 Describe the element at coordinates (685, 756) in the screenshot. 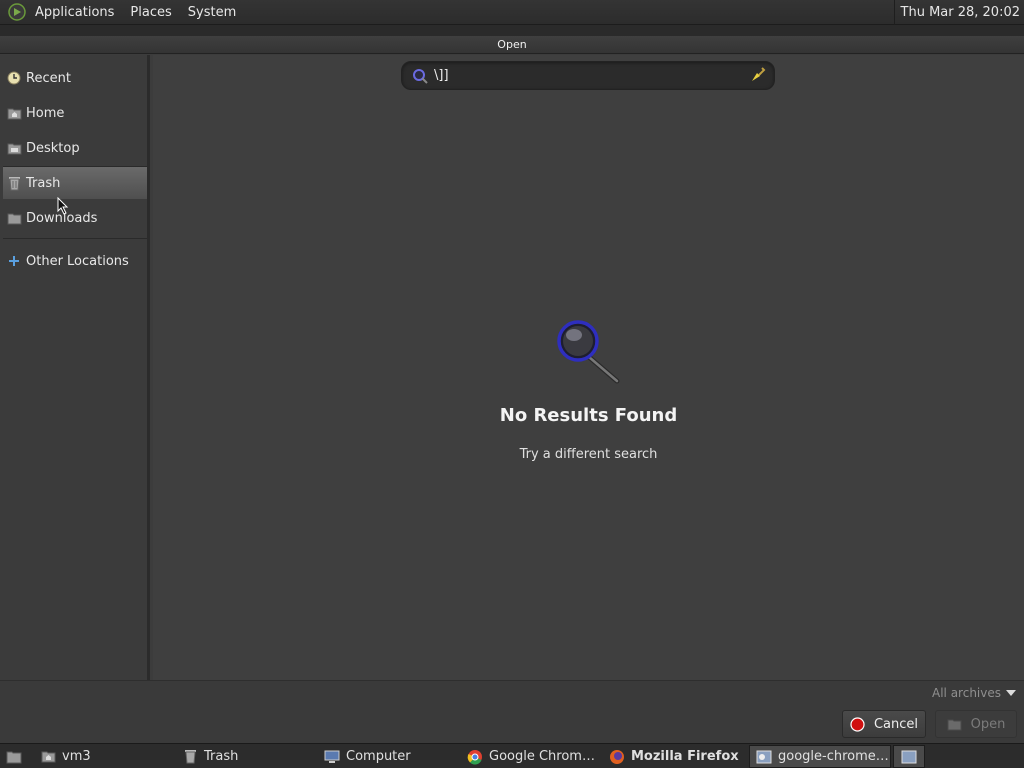

I see `taskbar-item-label: Mozilla Firefox` at that location.